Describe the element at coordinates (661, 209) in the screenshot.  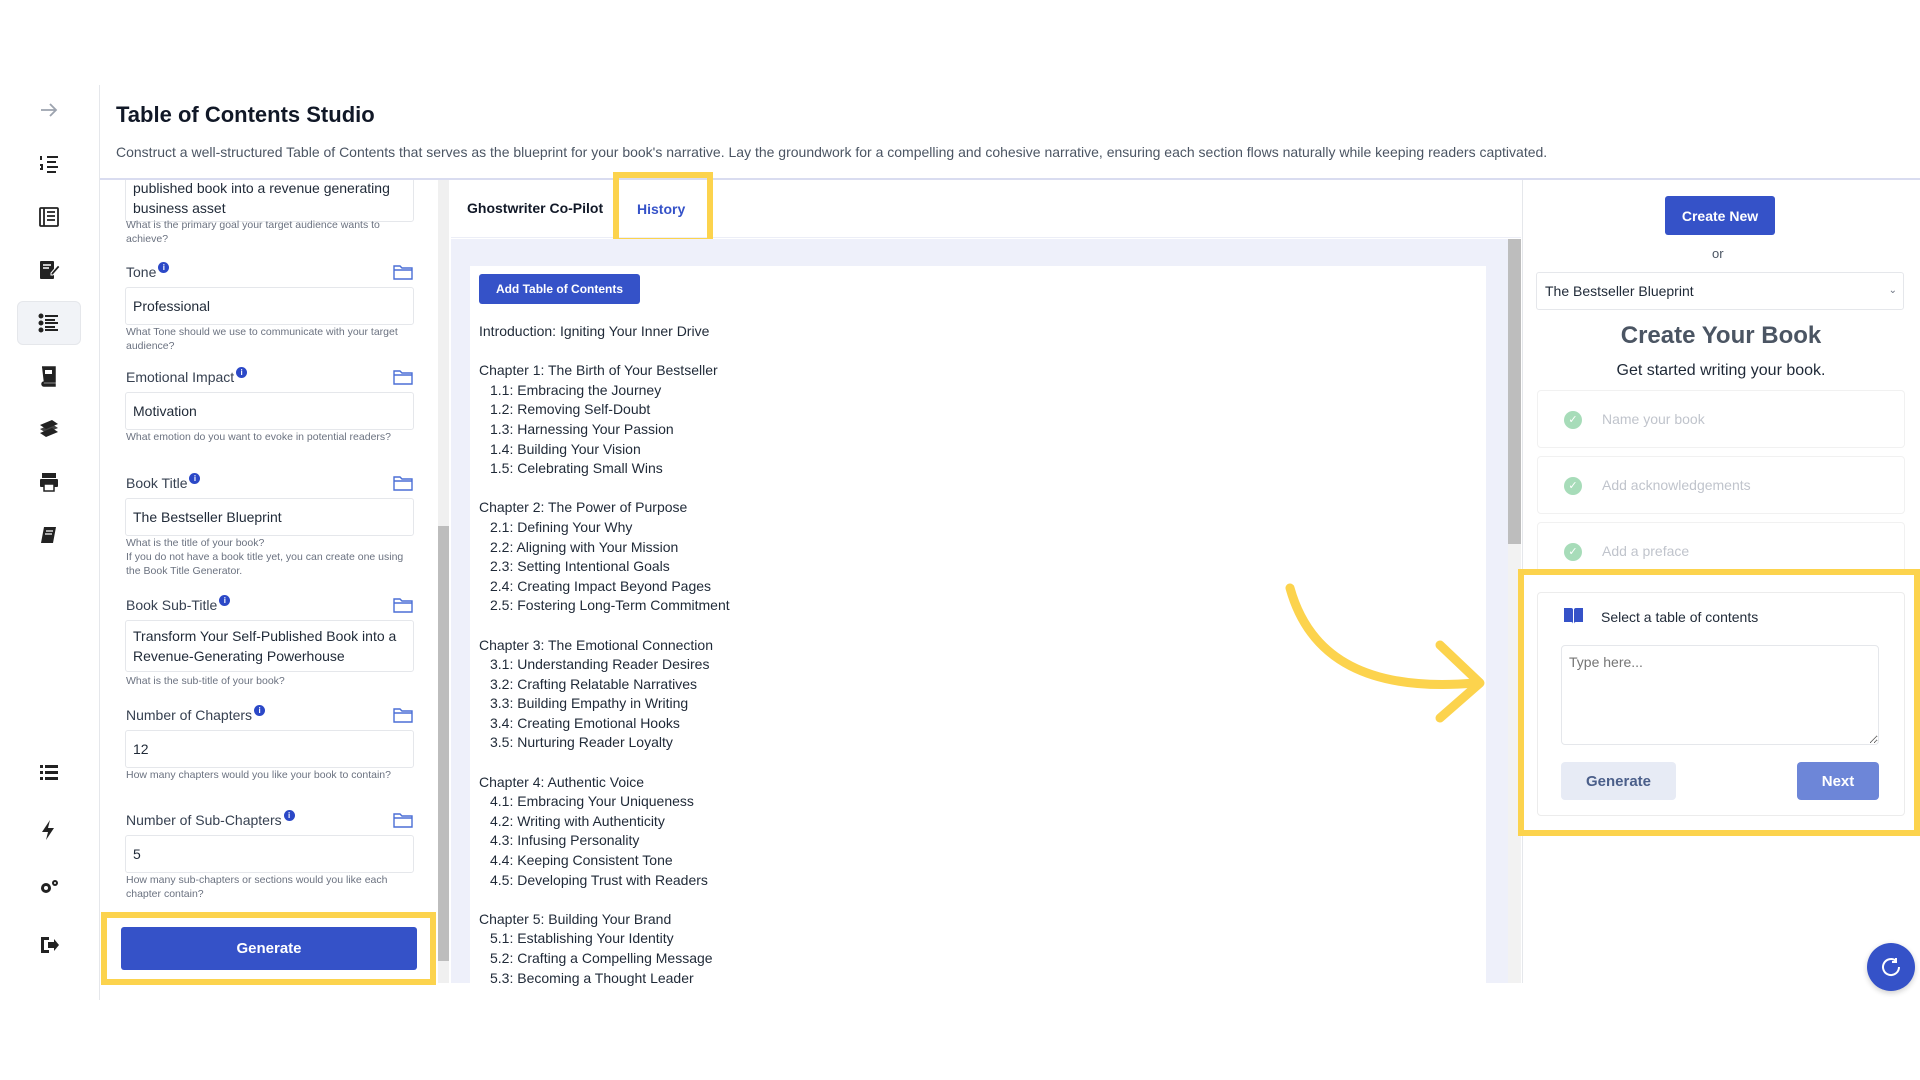
I see `tab-history: History` at that location.